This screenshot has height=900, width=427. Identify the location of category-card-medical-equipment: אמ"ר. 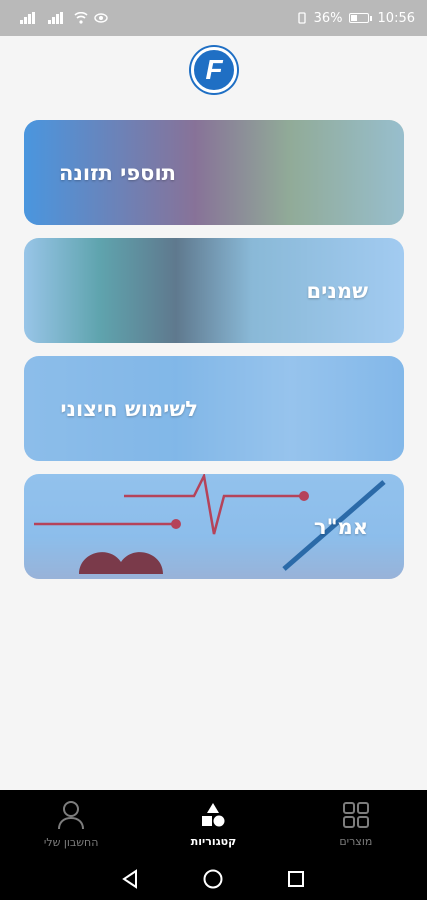
(214, 526).